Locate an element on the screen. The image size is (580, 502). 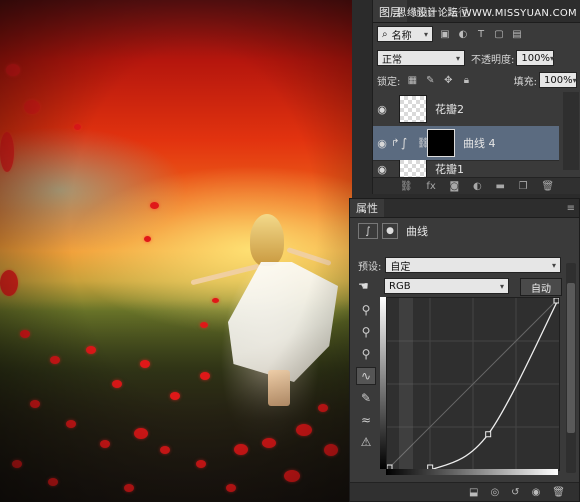
layer-name: 花瓣2 is located at coordinates (449, 109).